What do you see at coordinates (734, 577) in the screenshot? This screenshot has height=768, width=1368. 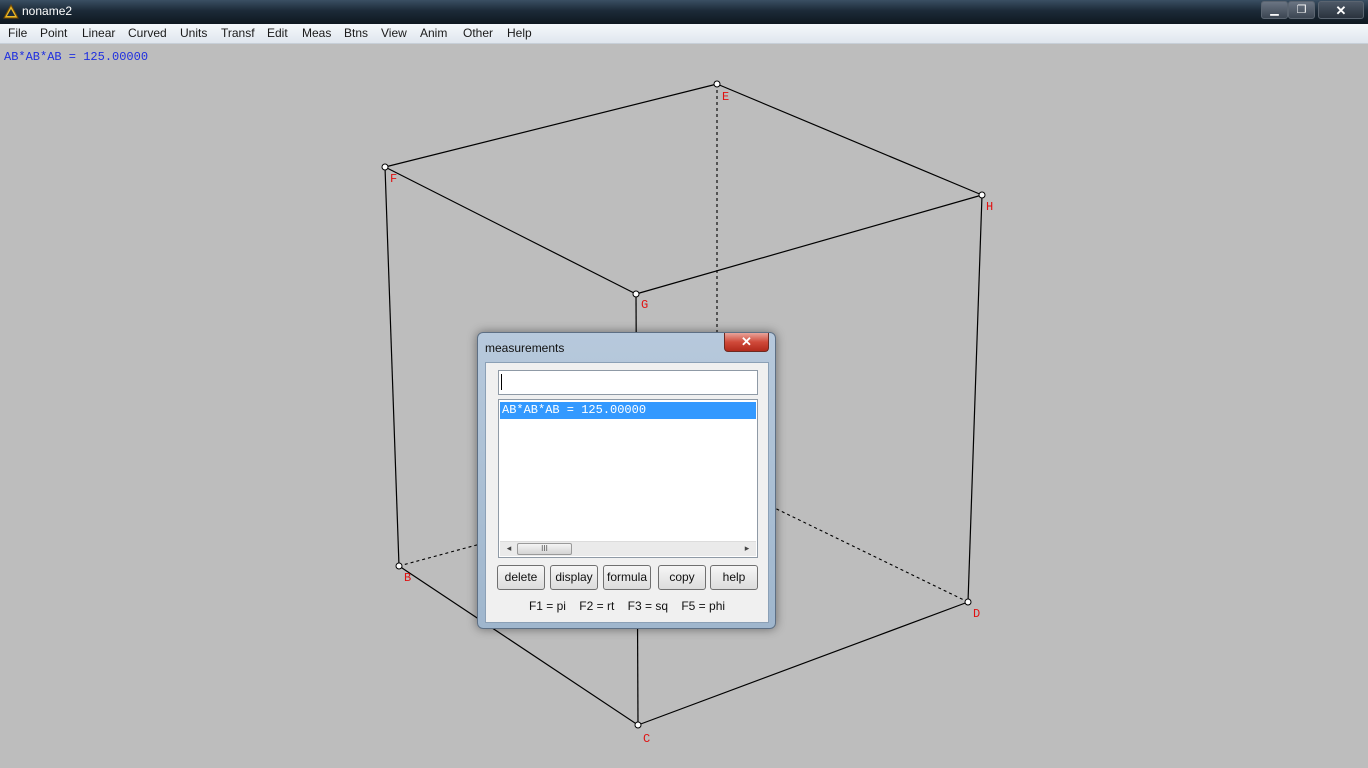 I see `help-button: help` at bounding box center [734, 577].